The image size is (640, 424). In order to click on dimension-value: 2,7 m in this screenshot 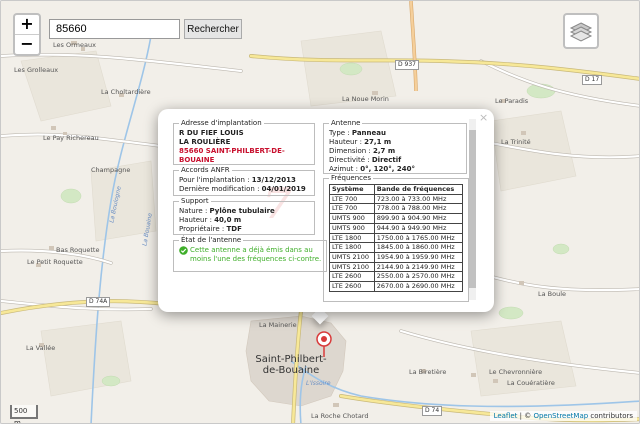, I will do `click(384, 151)`.